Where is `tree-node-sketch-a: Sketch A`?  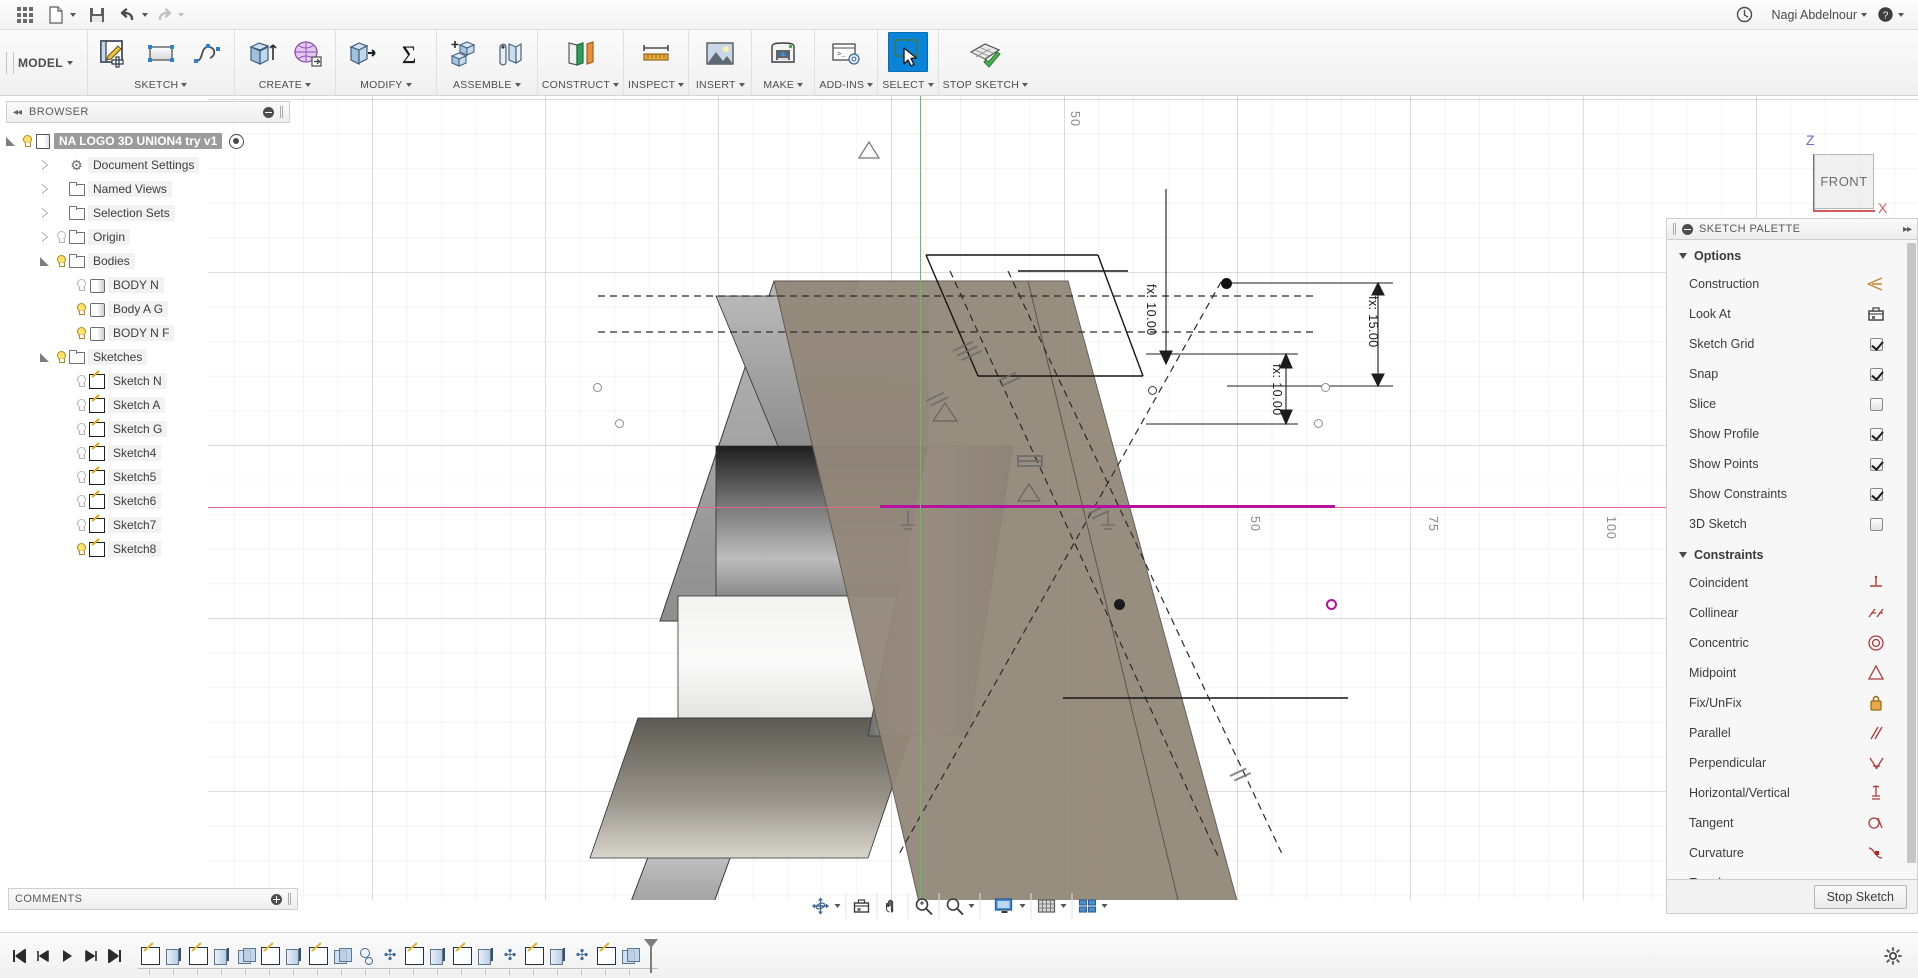 tree-node-sketch-a: Sketch A is located at coordinates (150, 405).